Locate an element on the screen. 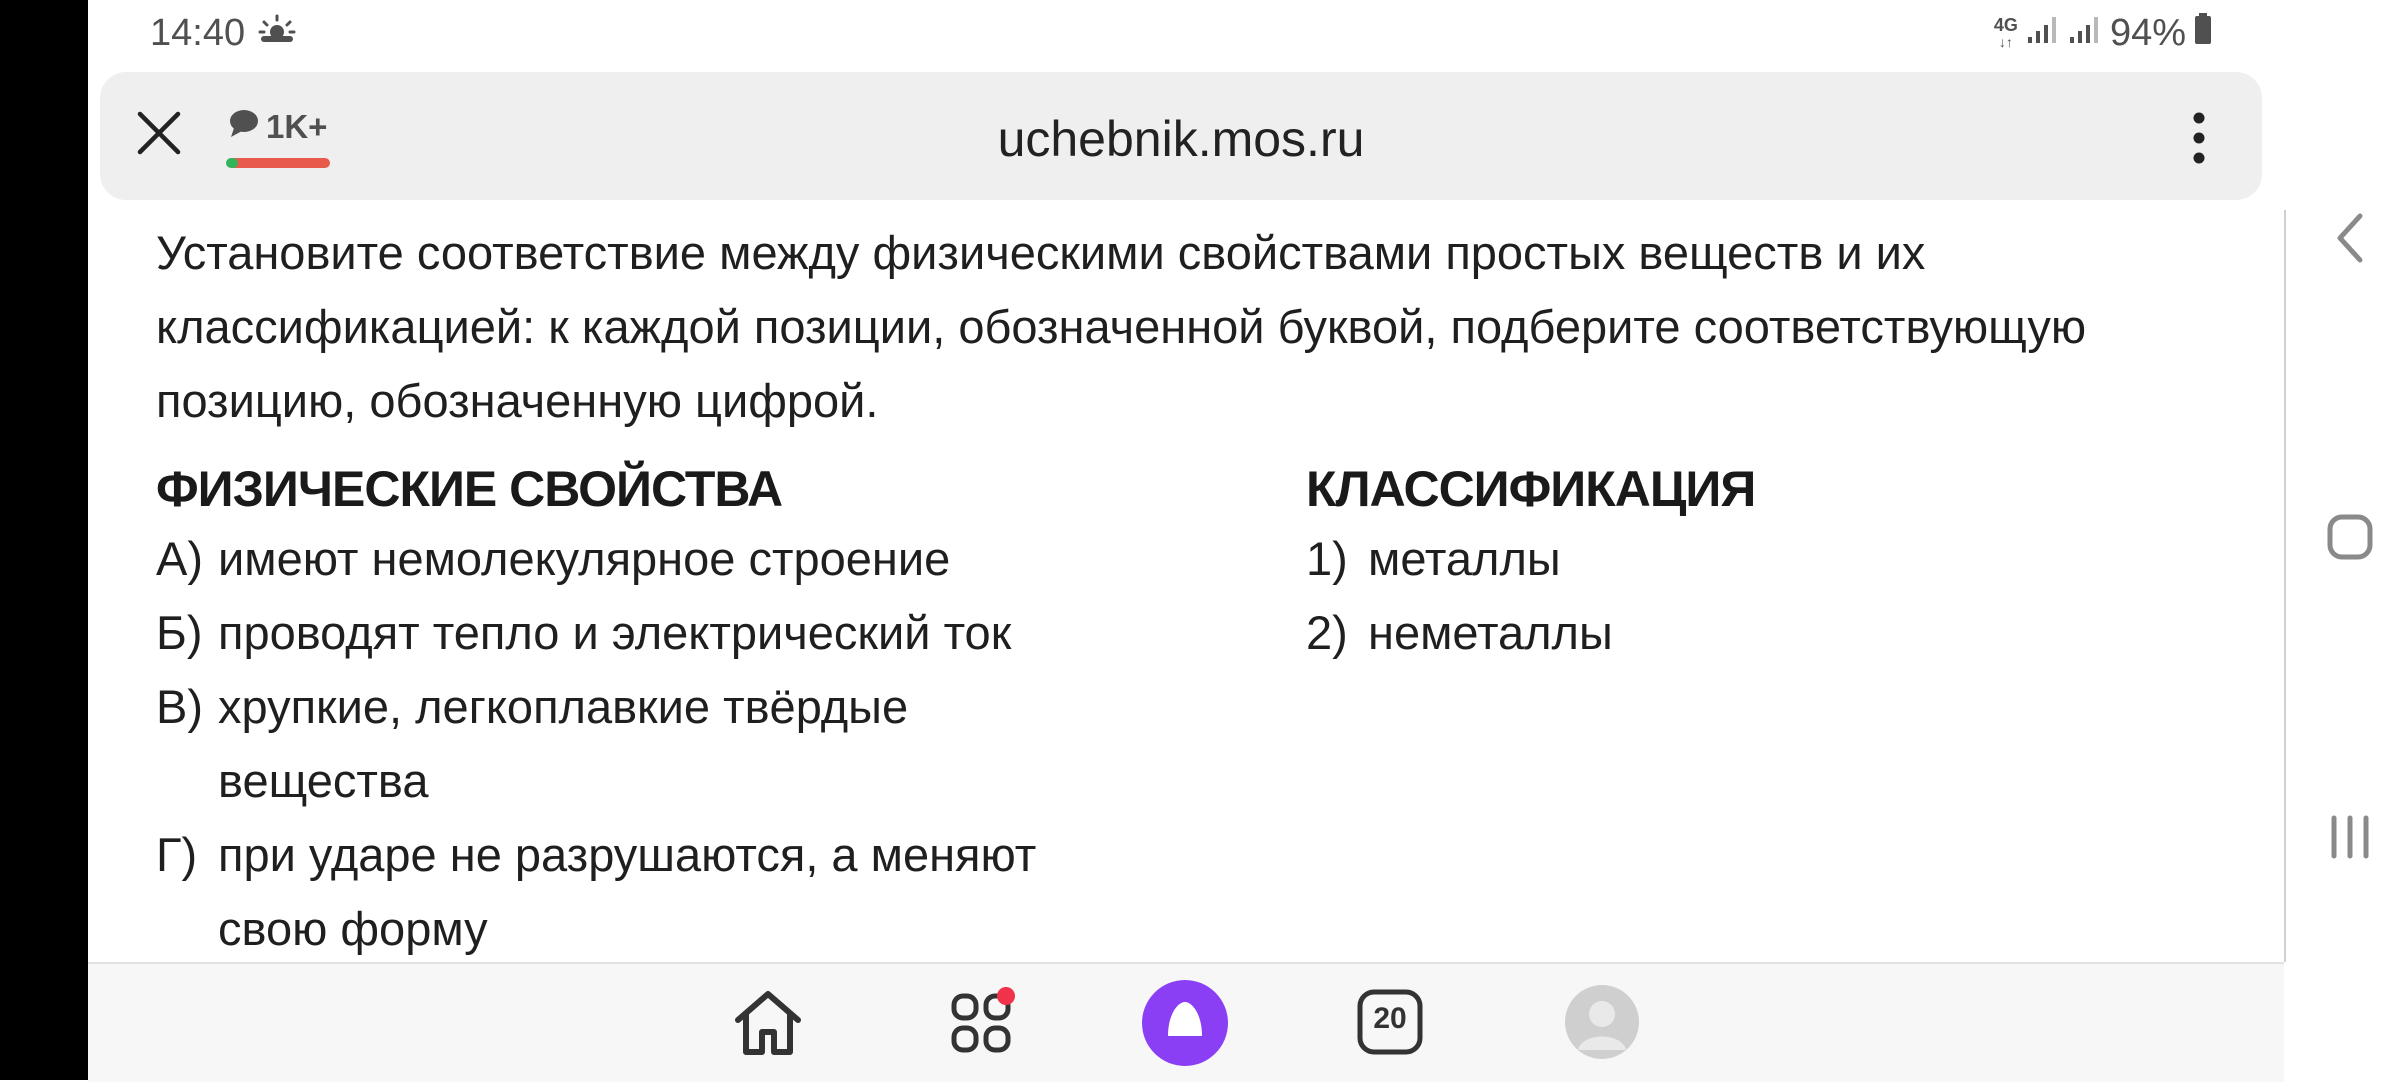 This screenshot has width=2400, height=1082. url-text: uchebnik.mos.ru is located at coordinates (1181, 139).